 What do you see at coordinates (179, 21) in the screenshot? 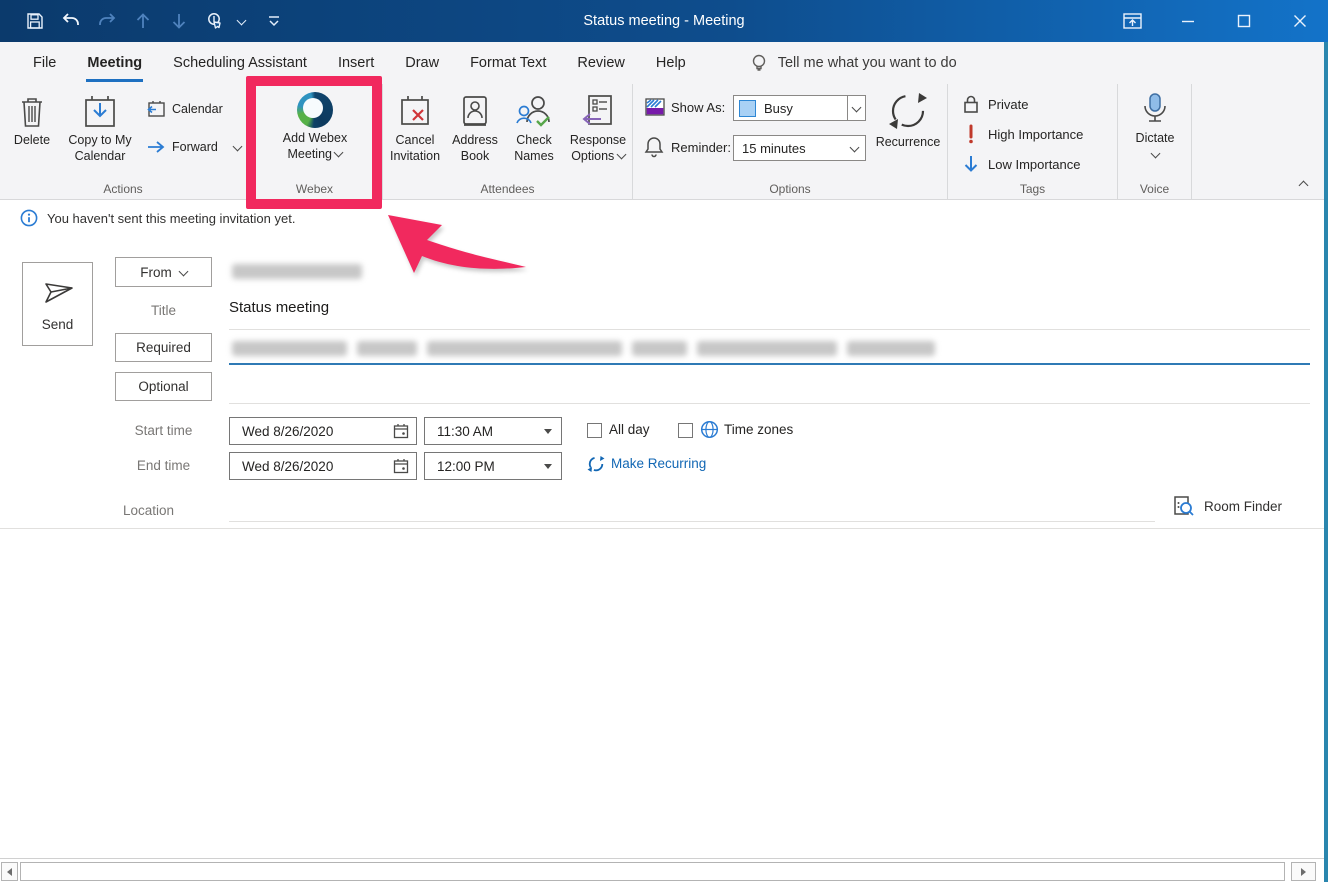
I see `move-down-icon` at bounding box center [179, 21].